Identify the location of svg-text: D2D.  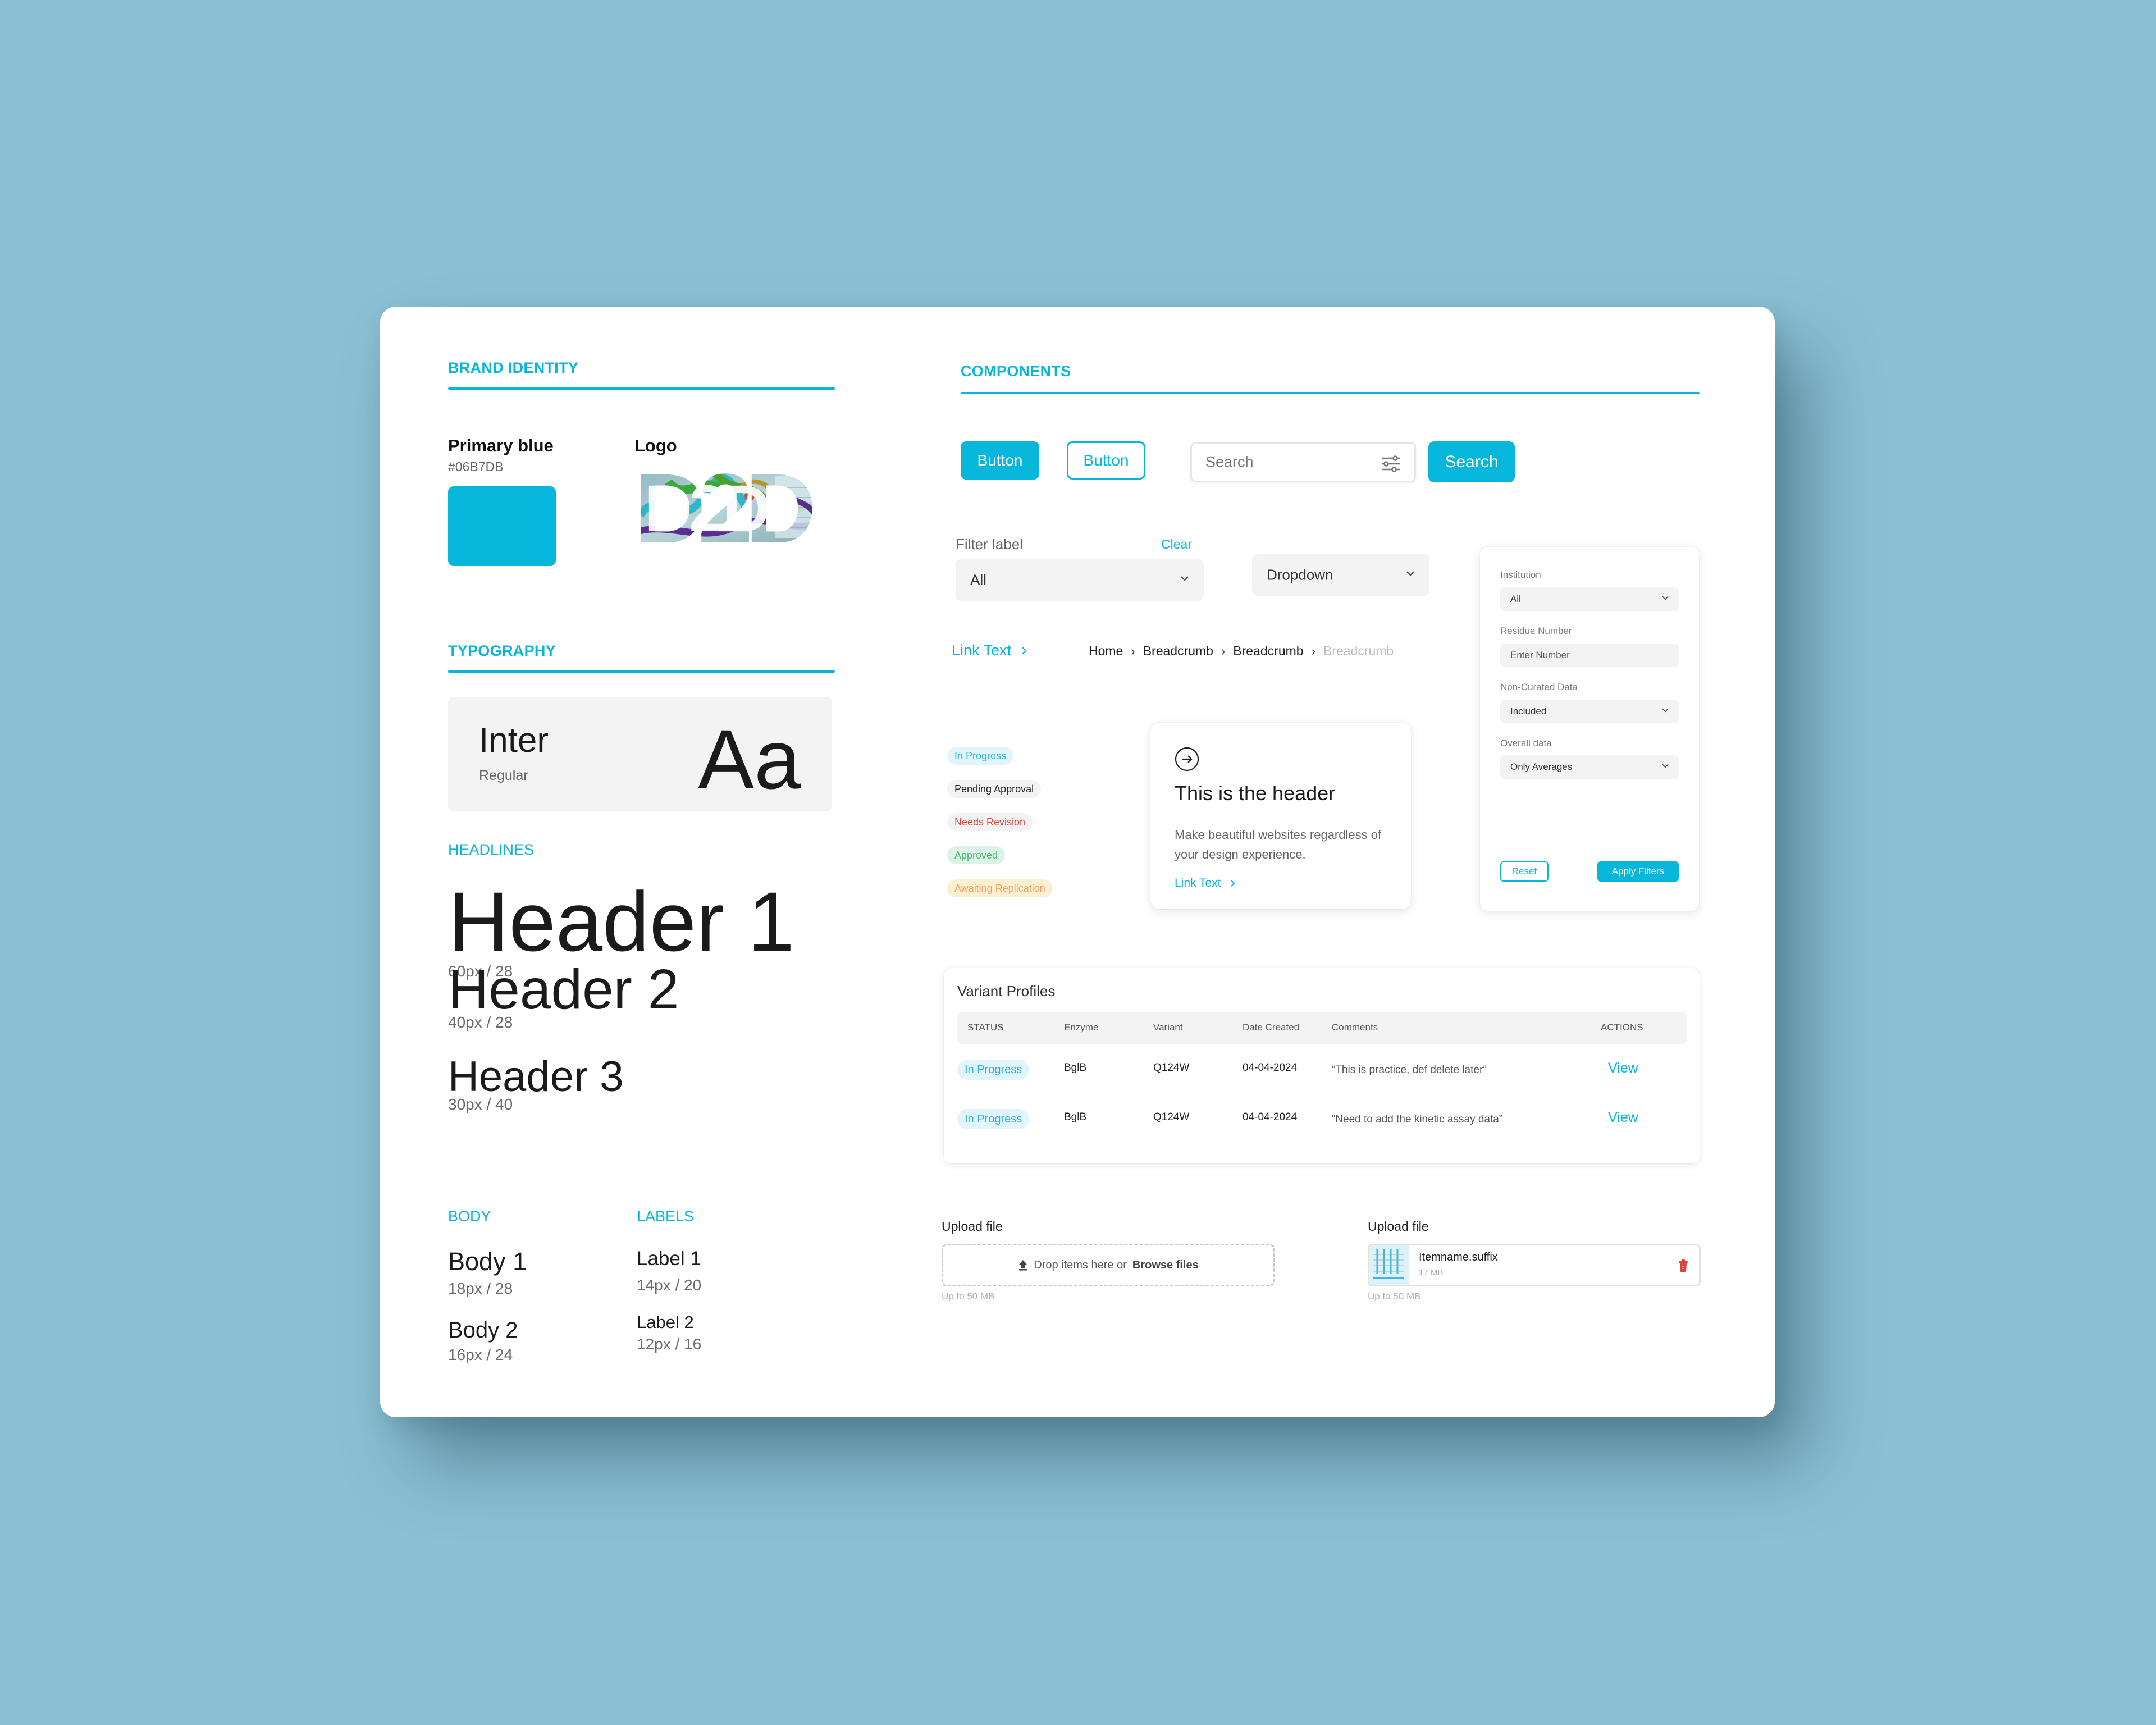
(706, 508).